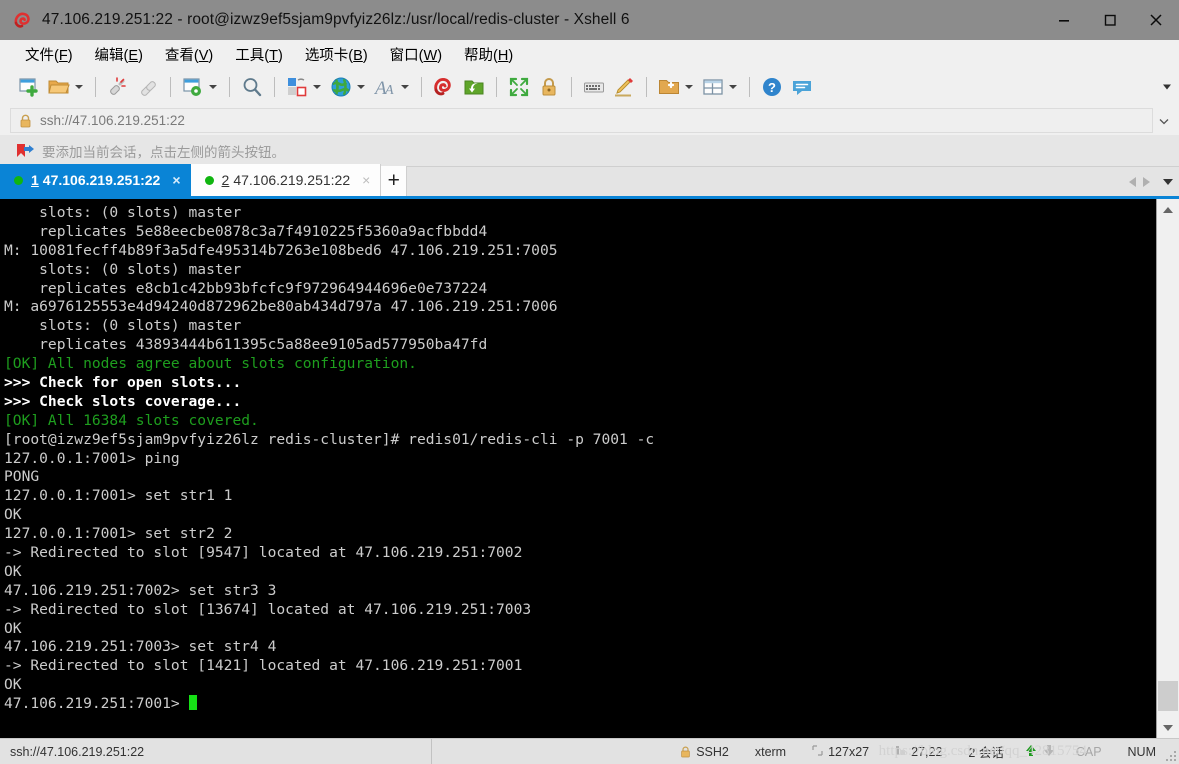 This screenshot has height=764, width=1179. What do you see at coordinates (392, 87) in the screenshot?
I see `toolbar-font-button: A A` at bounding box center [392, 87].